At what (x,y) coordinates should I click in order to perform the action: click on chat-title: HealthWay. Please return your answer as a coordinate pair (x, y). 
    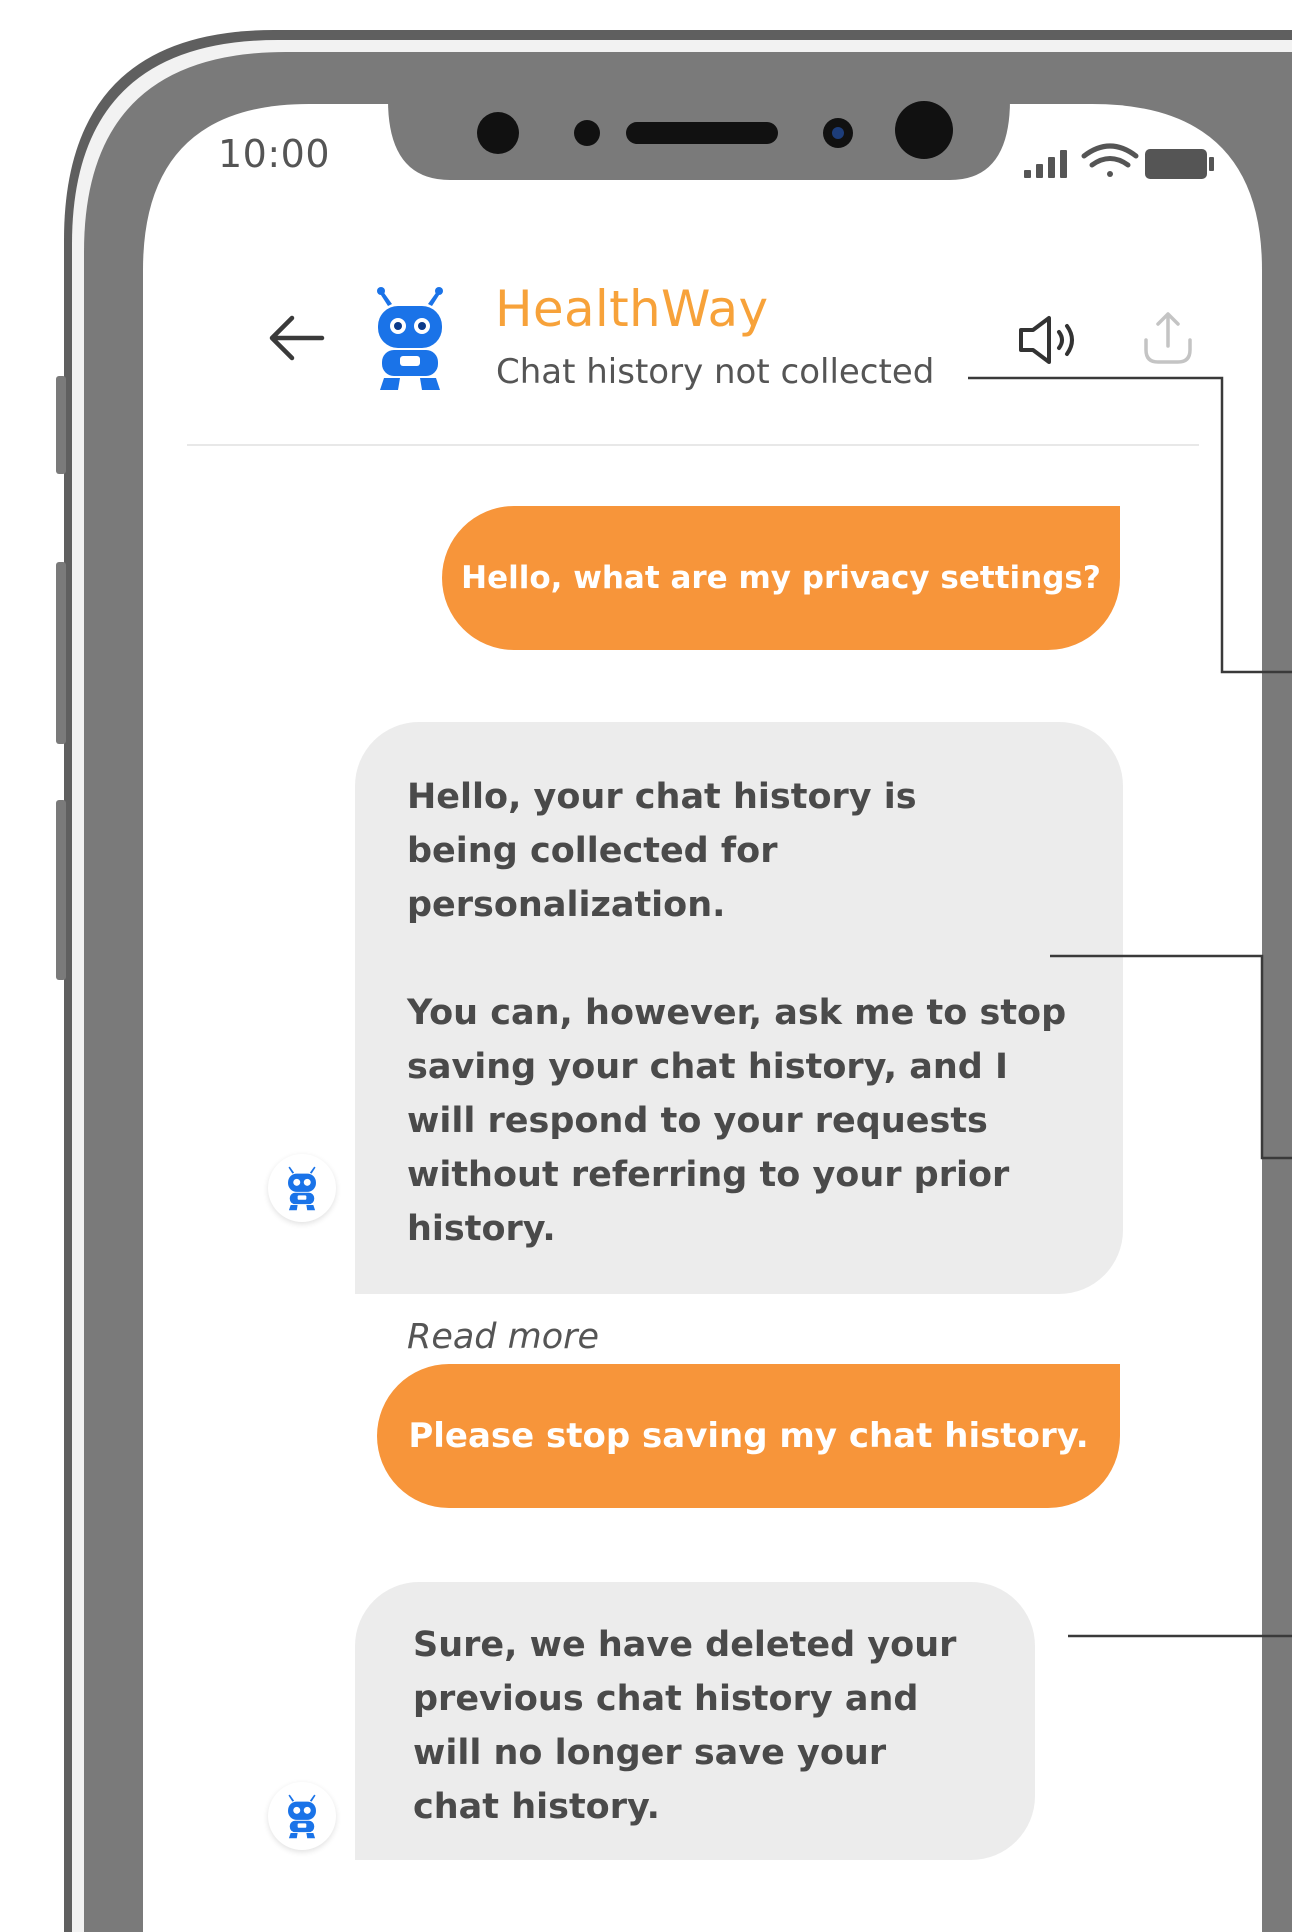
    Looking at the image, I should click on (632, 309).